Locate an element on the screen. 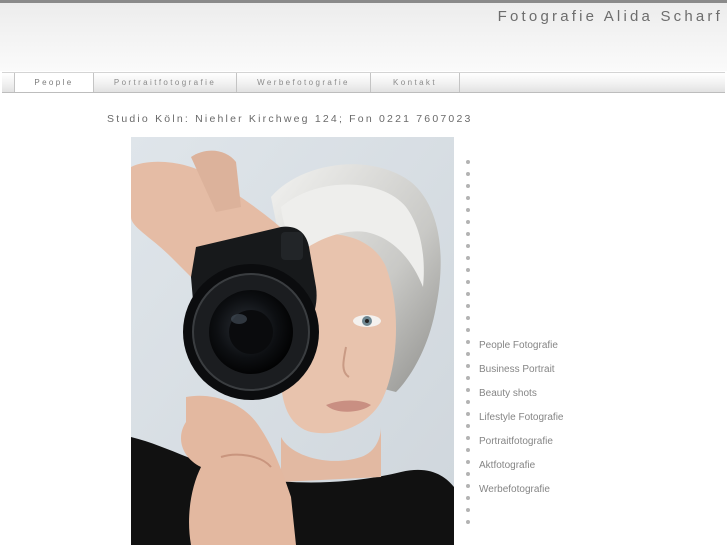 Image resolution: width=727 pixels, height=545 pixels. link-aktfotografie: Aktfotografie is located at coordinates (507, 465).